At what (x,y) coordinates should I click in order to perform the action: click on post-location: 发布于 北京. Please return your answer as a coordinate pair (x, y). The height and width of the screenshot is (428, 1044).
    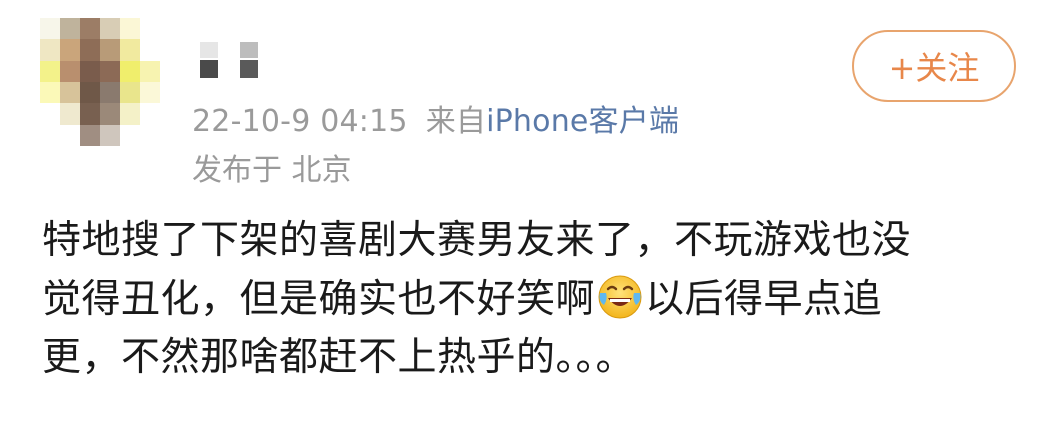
    Looking at the image, I should click on (272, 170).